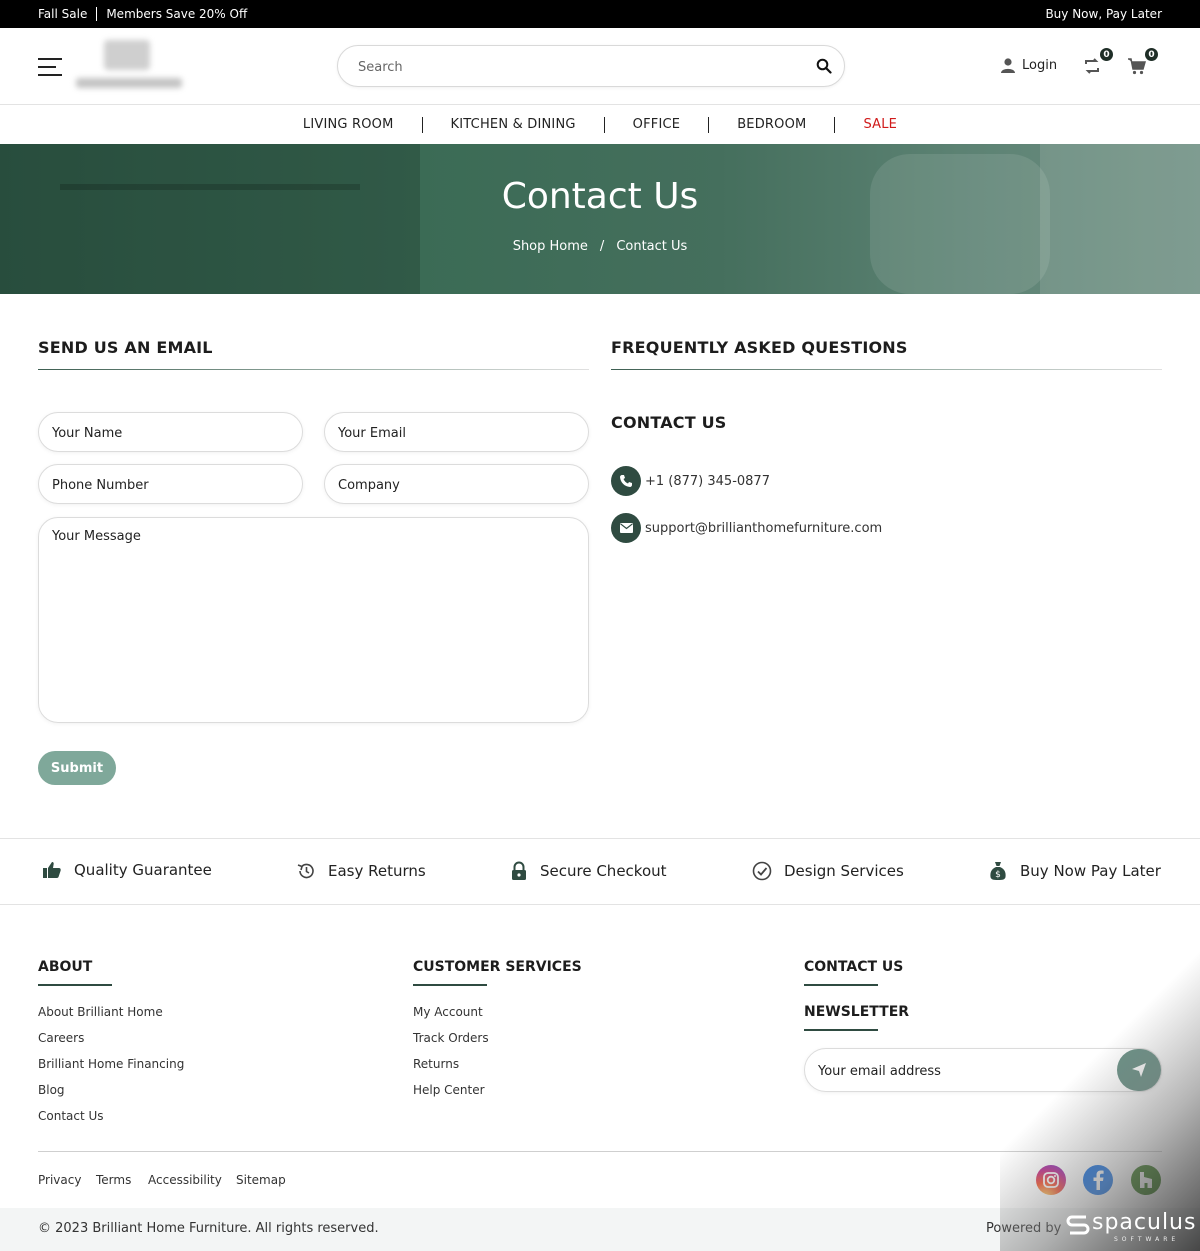  I want to click on legal-accessibility: Accessibility, so click(185, 1180).